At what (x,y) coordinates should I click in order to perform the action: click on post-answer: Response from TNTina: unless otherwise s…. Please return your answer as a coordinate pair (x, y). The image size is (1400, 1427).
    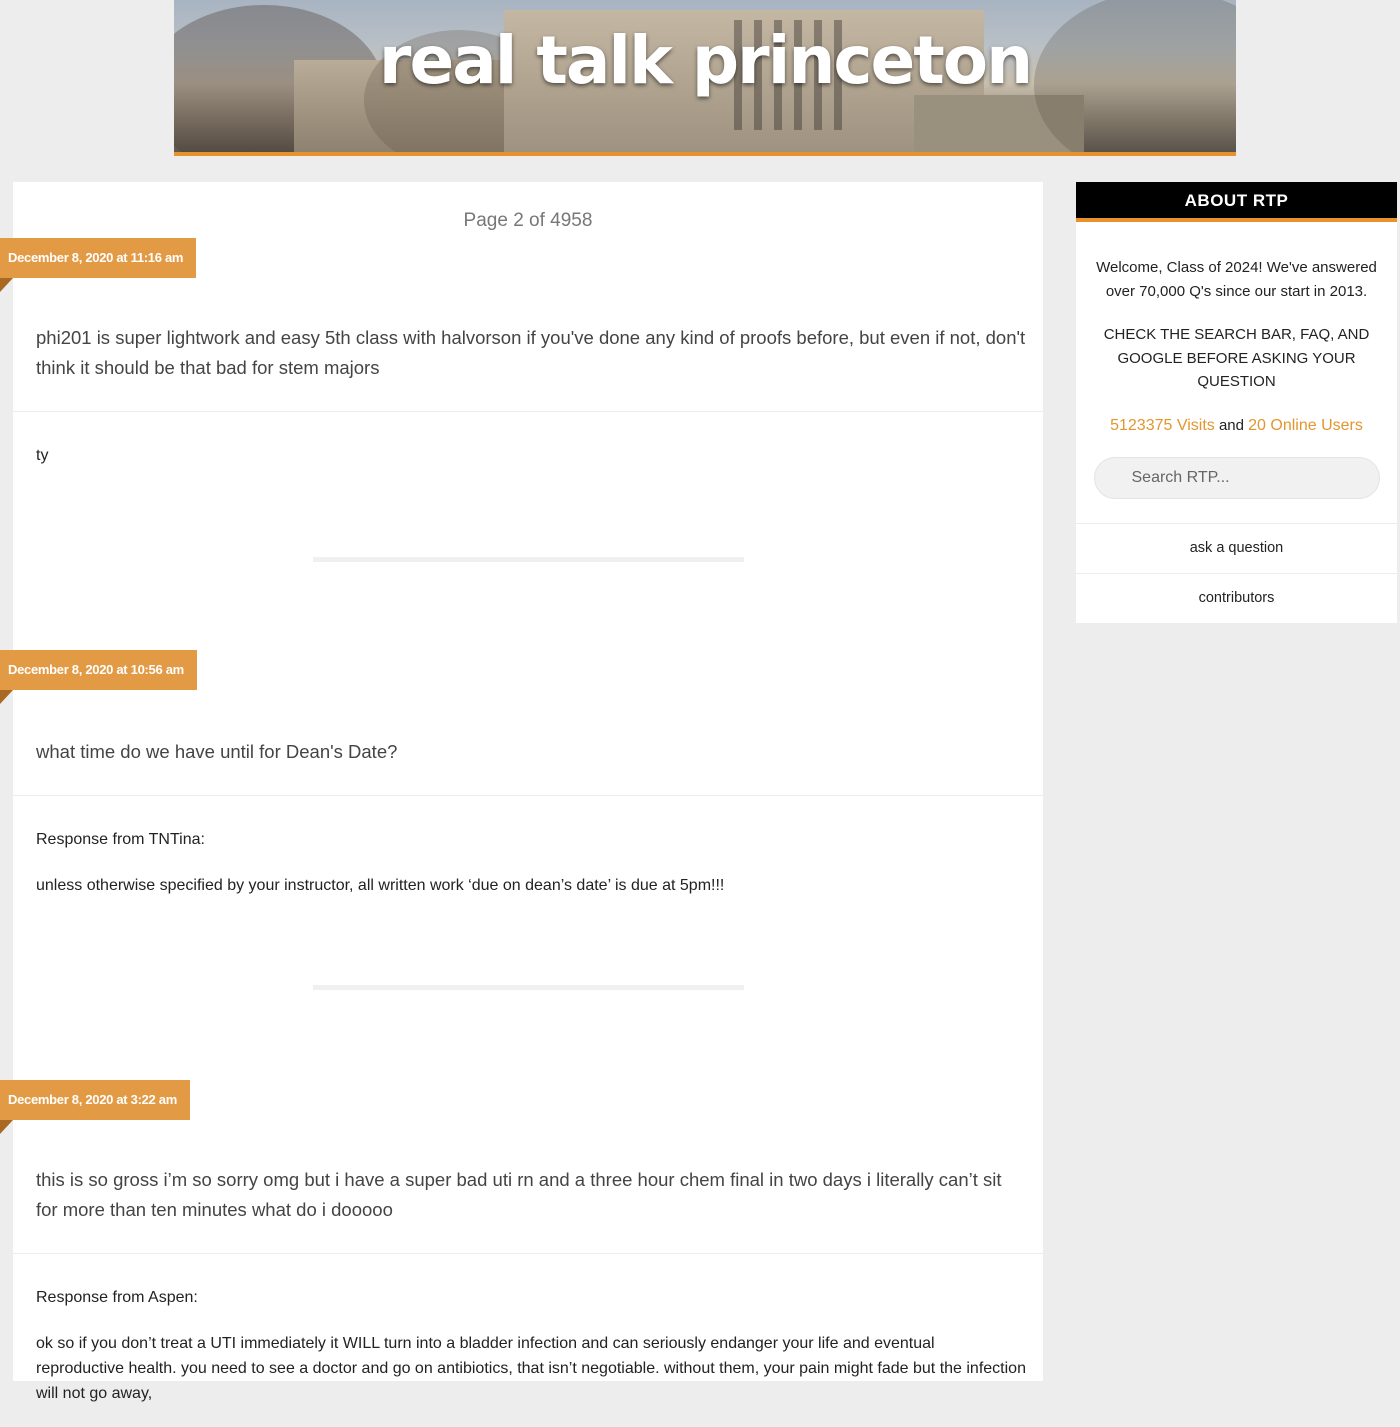
    Looking at the image, I should click on (531, 873).